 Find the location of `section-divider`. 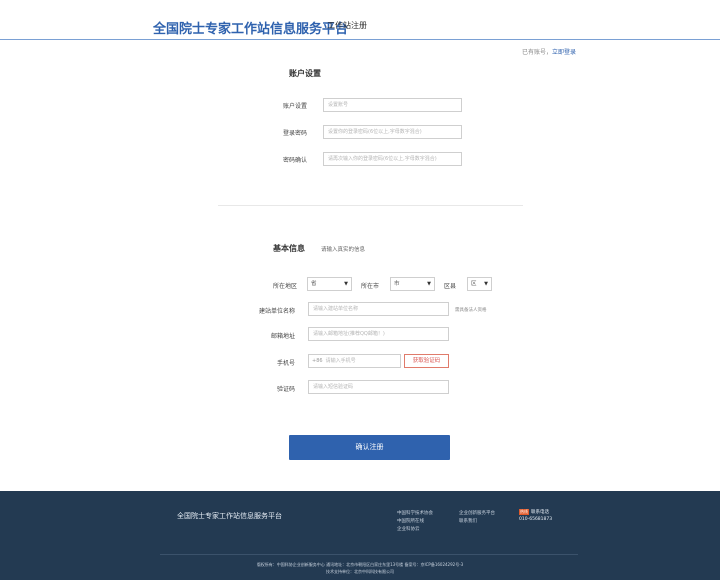

section-divider is located at coordinates (370, 205).